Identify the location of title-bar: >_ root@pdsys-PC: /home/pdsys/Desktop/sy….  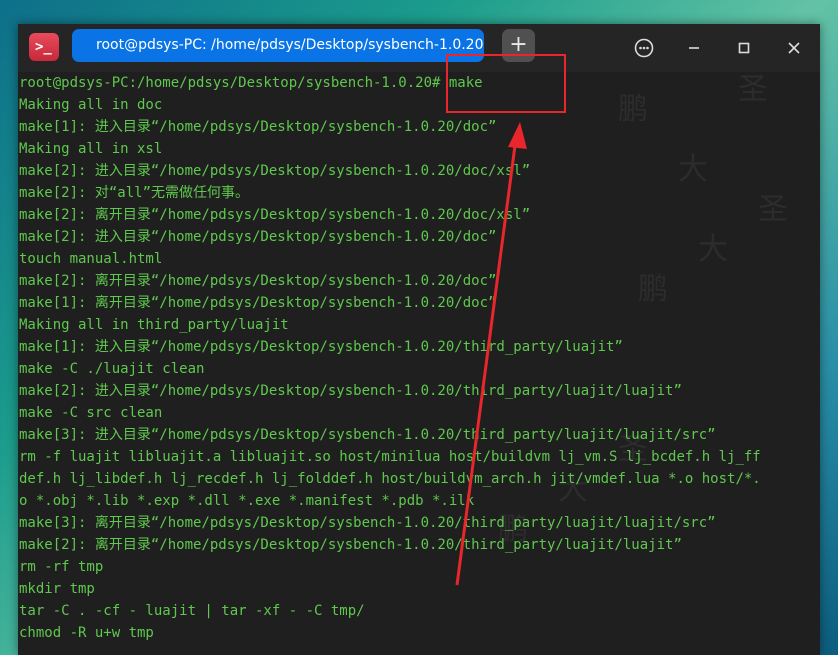
(419, 48).